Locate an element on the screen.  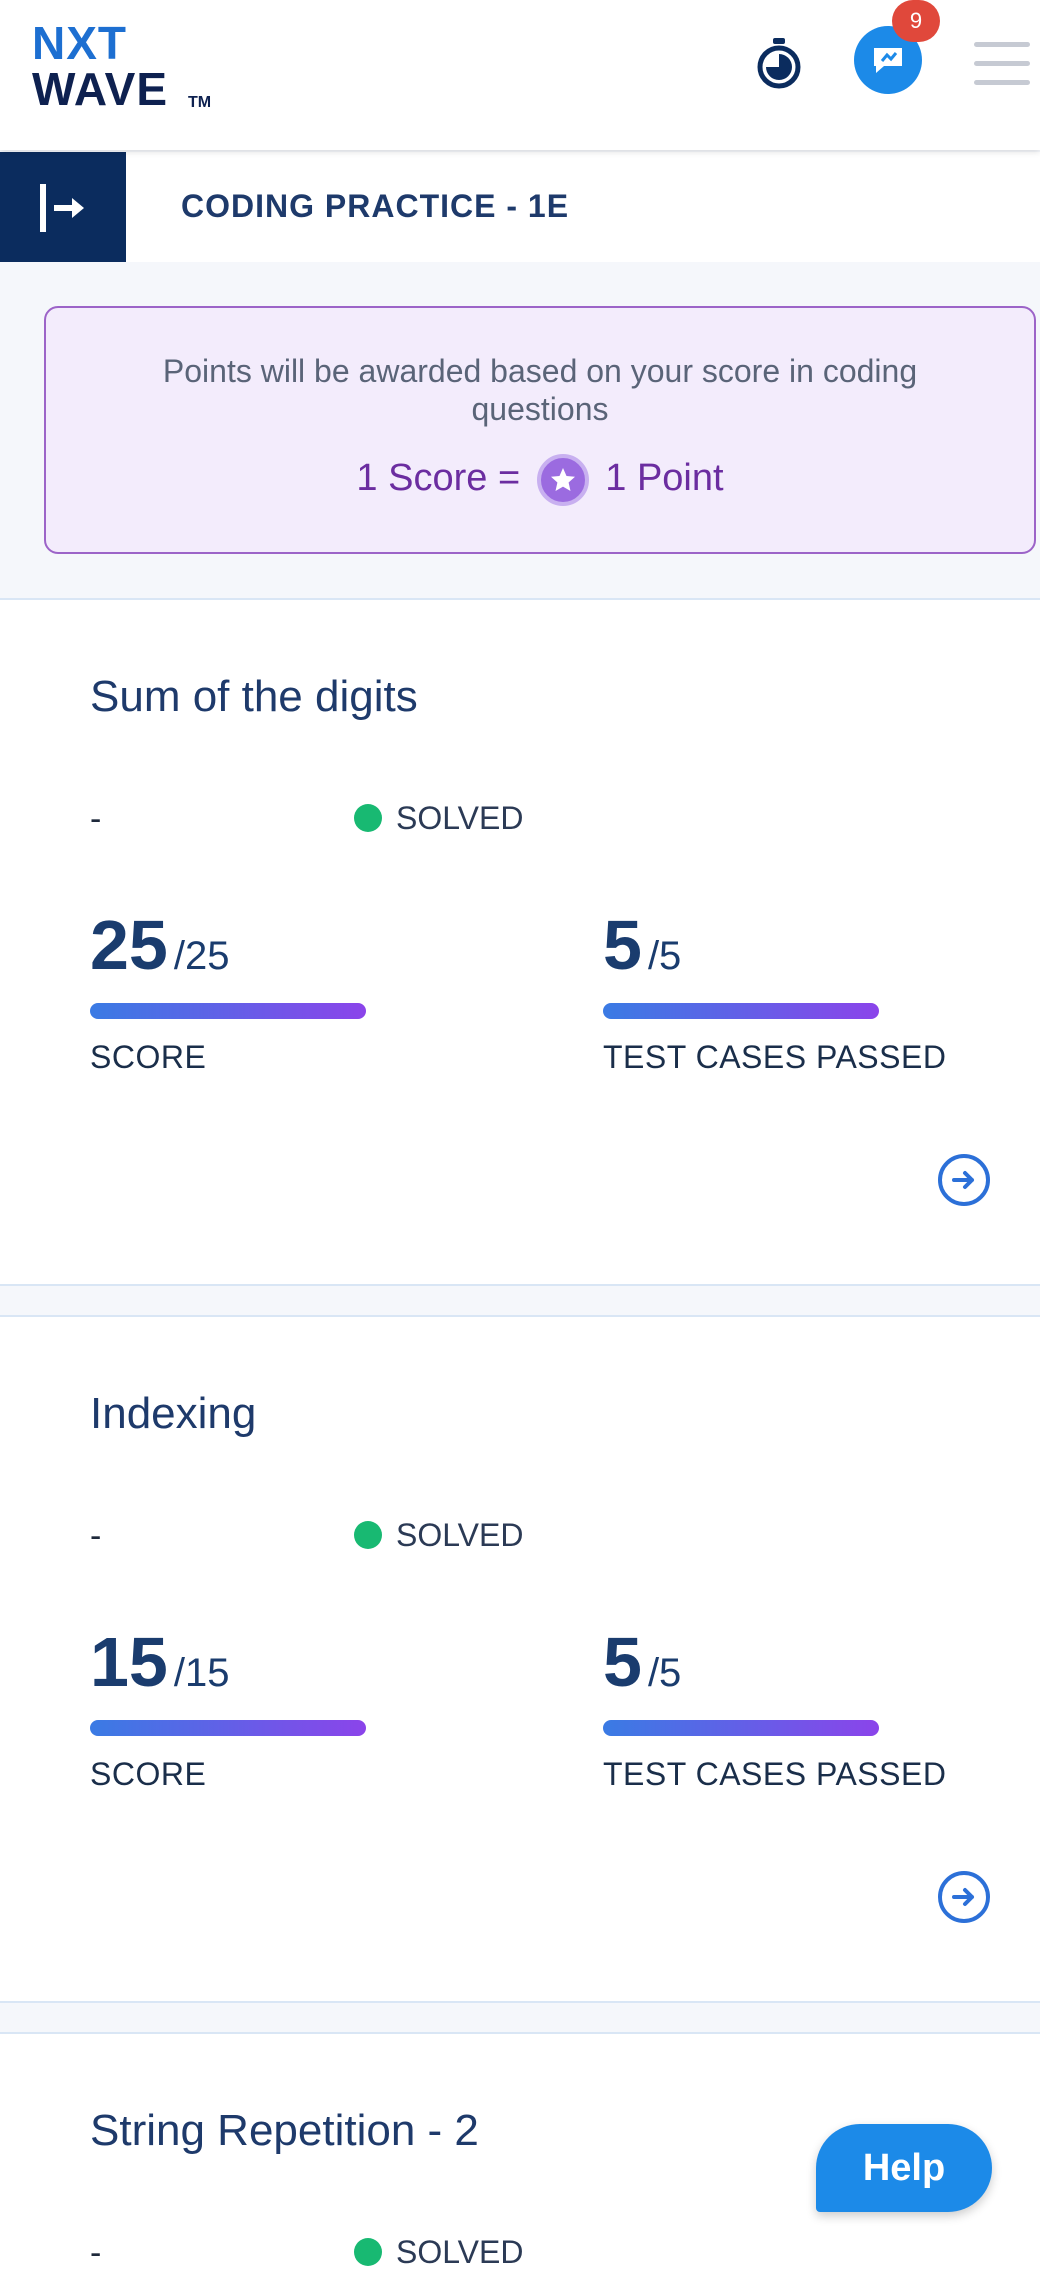
logo-line2: WAVE is located at coordinates (100, 89).